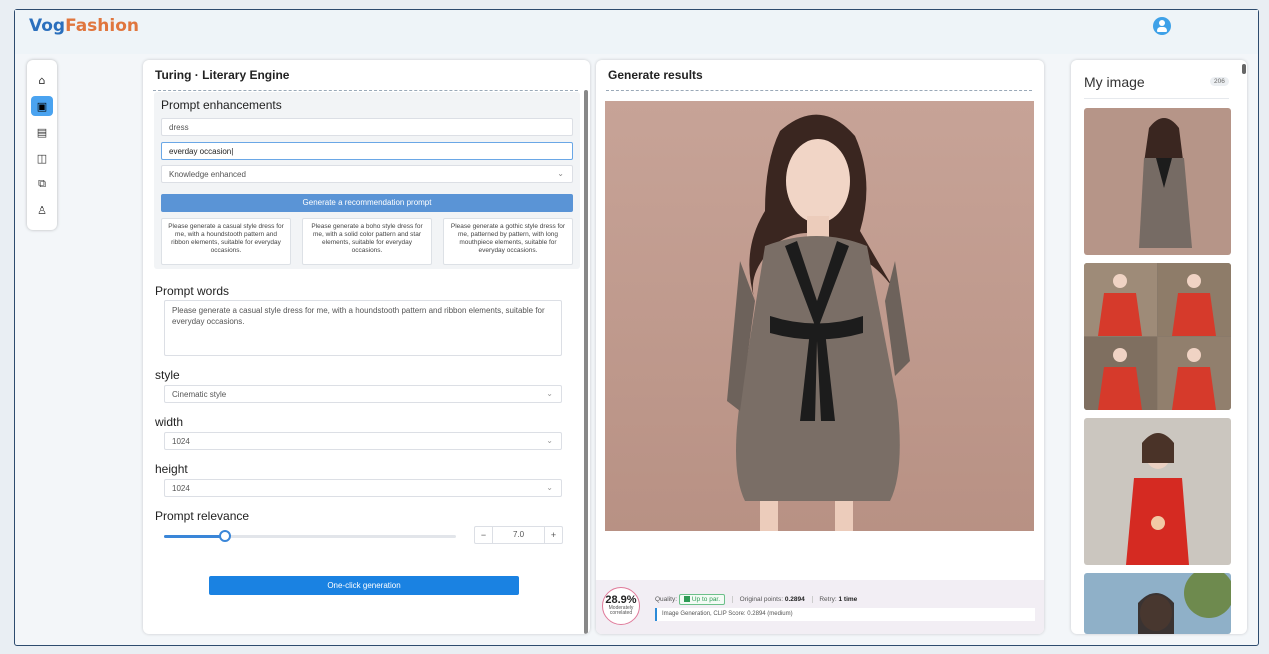 This screenshot has height=654, width=1269. Describe the element at coordinates (363, 394) in the screenshot. I see `style-select: Cinematic style ⌄` at that location.